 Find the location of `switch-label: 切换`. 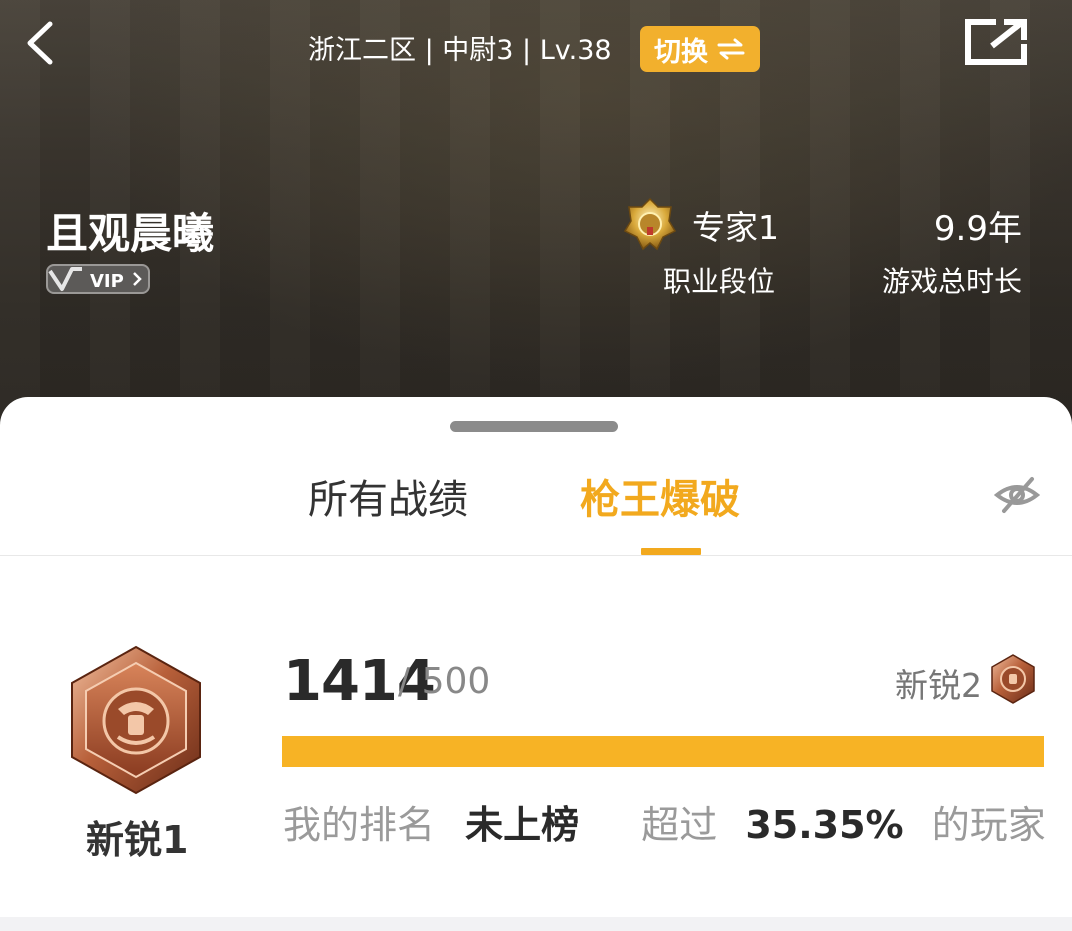

switch-label: 切换 is located at coordinates (681, 52).